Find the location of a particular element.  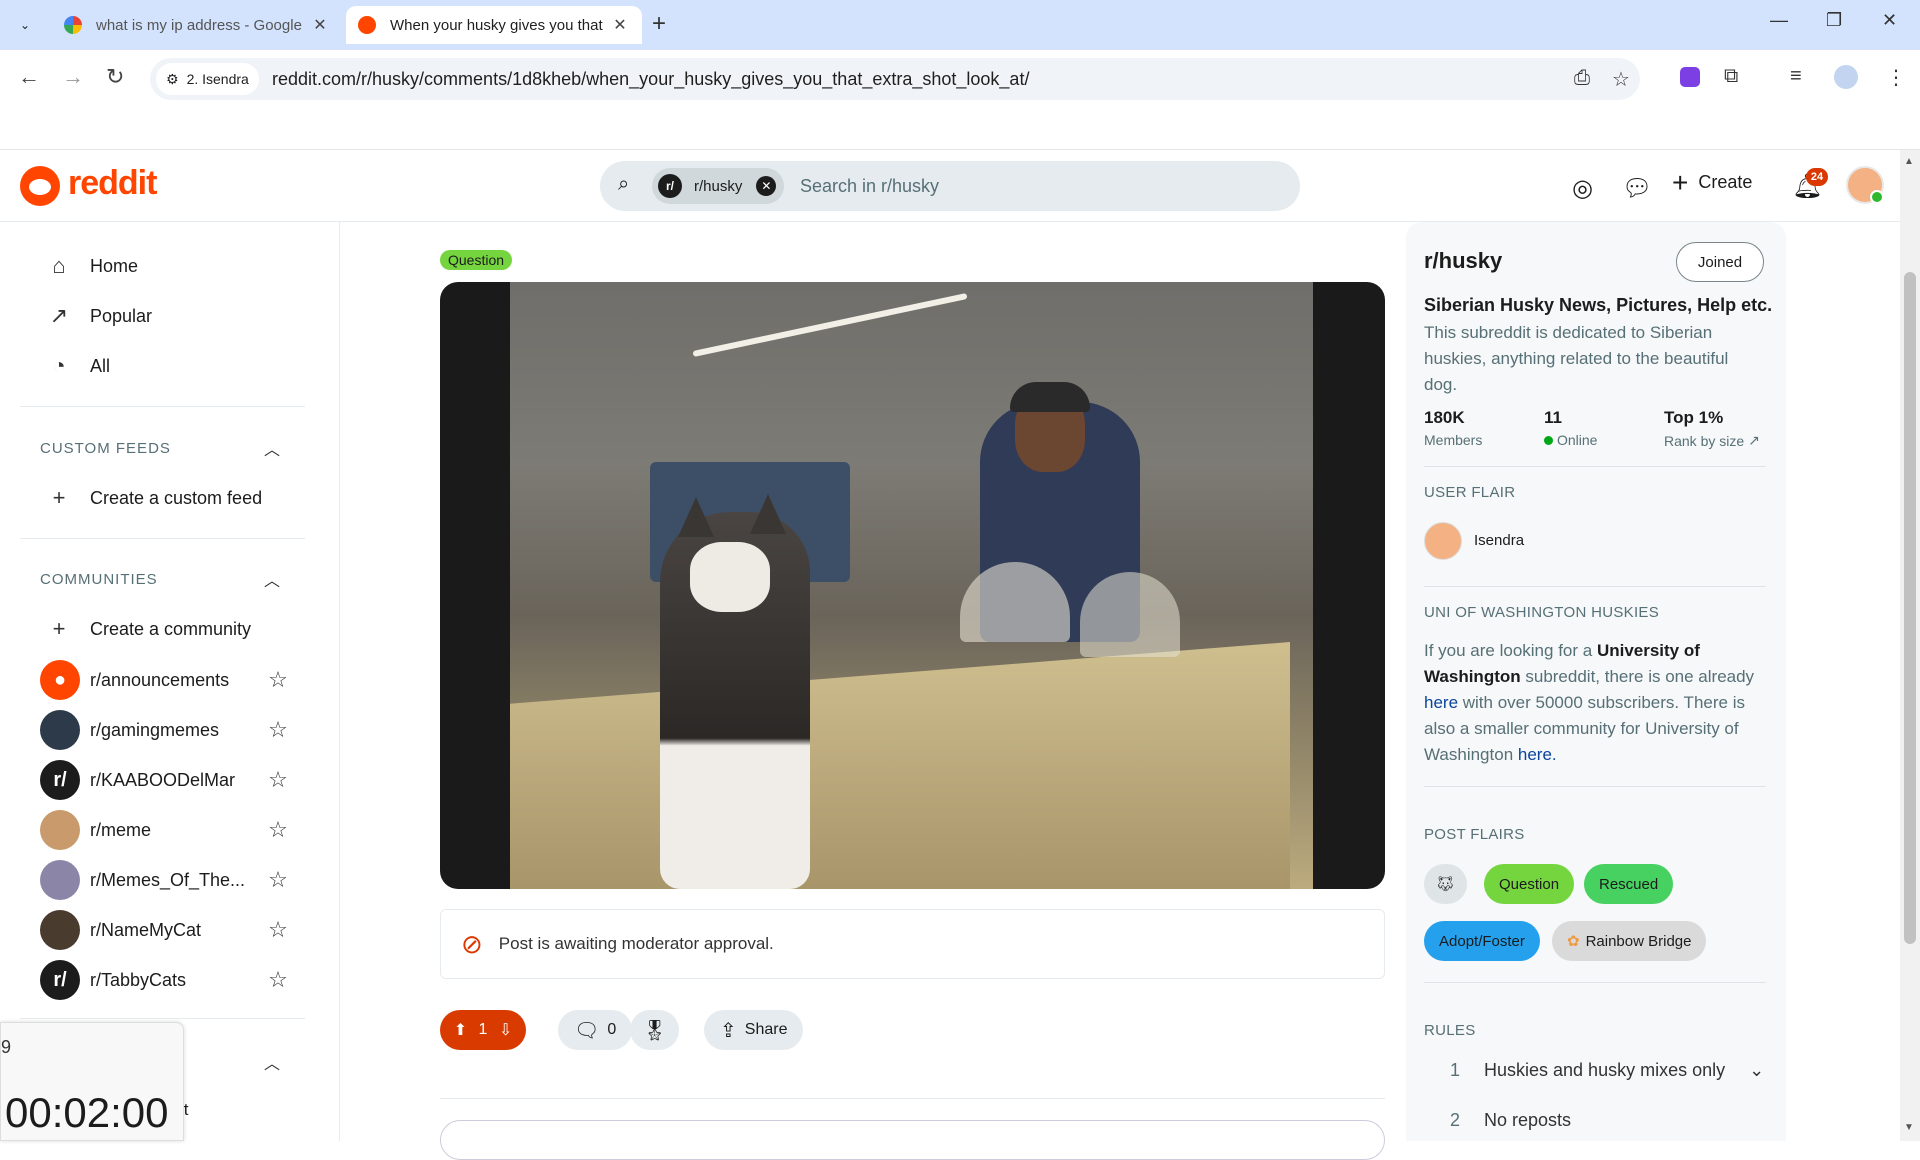

search-input: Search in r/husky is located at coordinates (869, 186).